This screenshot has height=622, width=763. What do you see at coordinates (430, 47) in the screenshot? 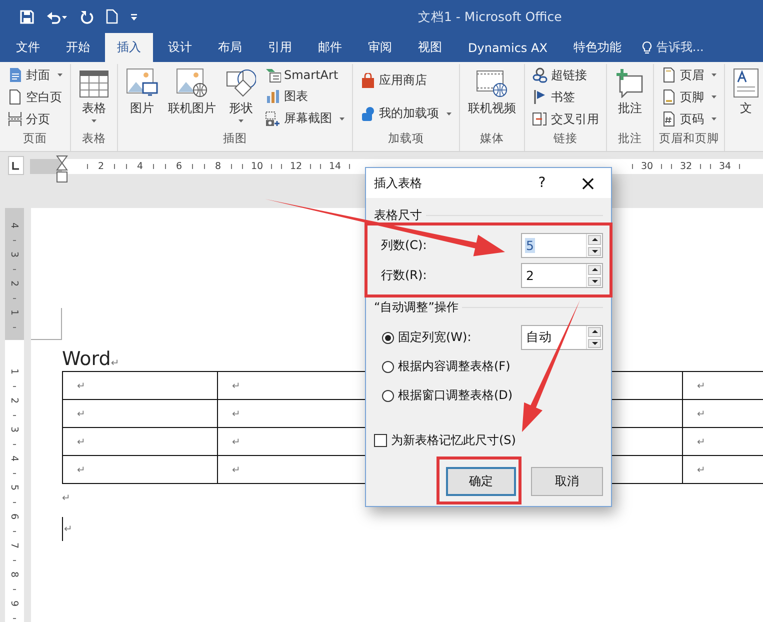
I see `ribbon-tab: 视图` at bounding box center [430, 47].